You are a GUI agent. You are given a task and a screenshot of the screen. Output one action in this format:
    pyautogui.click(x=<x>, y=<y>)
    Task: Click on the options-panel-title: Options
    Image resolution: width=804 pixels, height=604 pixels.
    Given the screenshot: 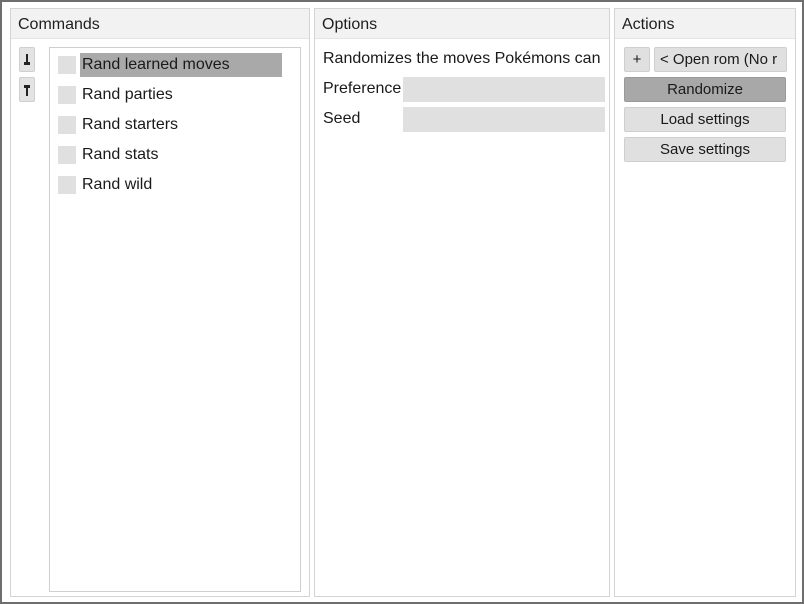 What is the action you would take?
    pyautogui.click(x=462, y=24)
    